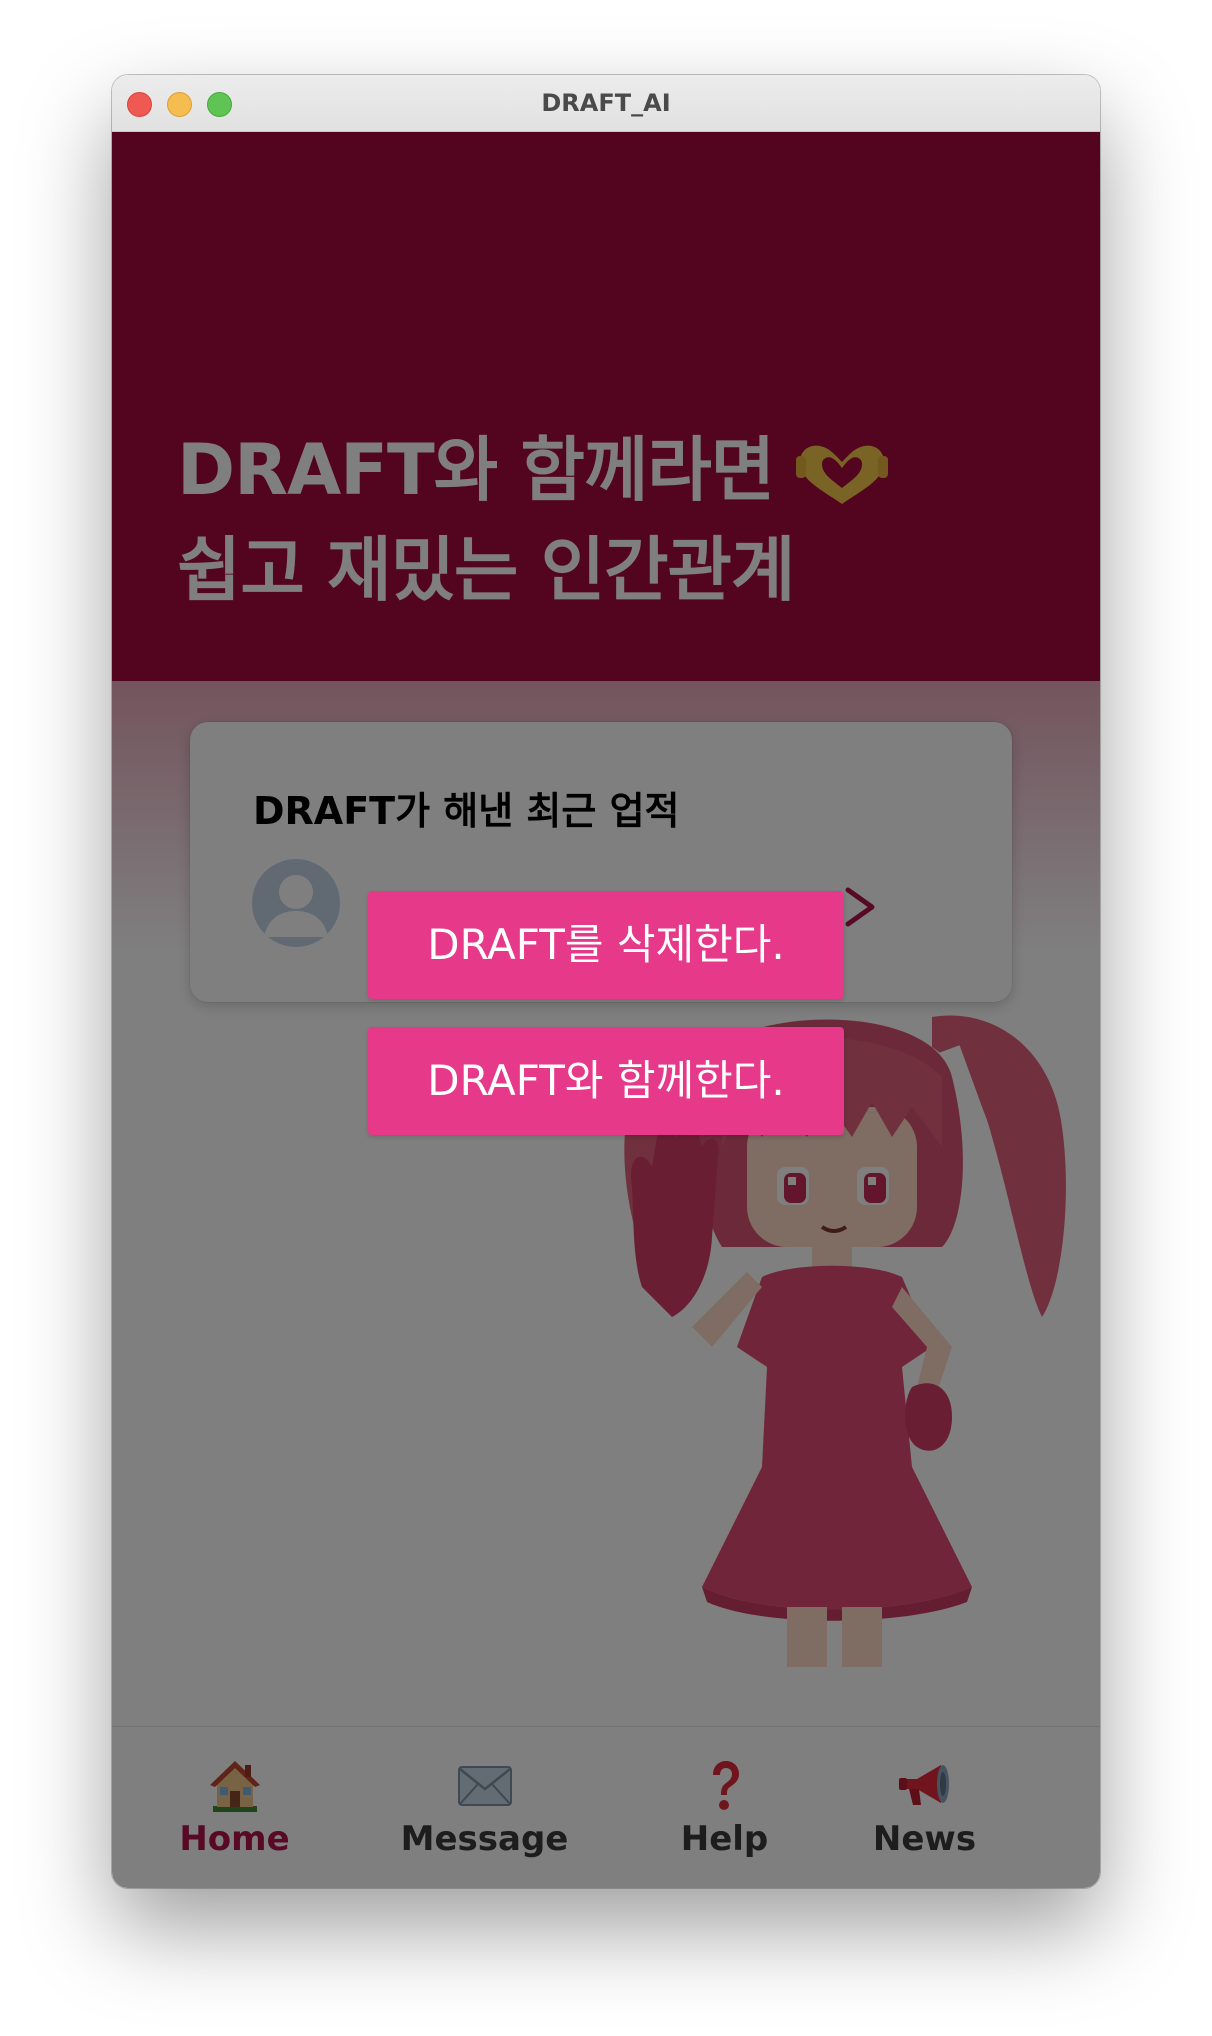  I want to click on title-bar: DRAFT_AI, so click(606, 103).